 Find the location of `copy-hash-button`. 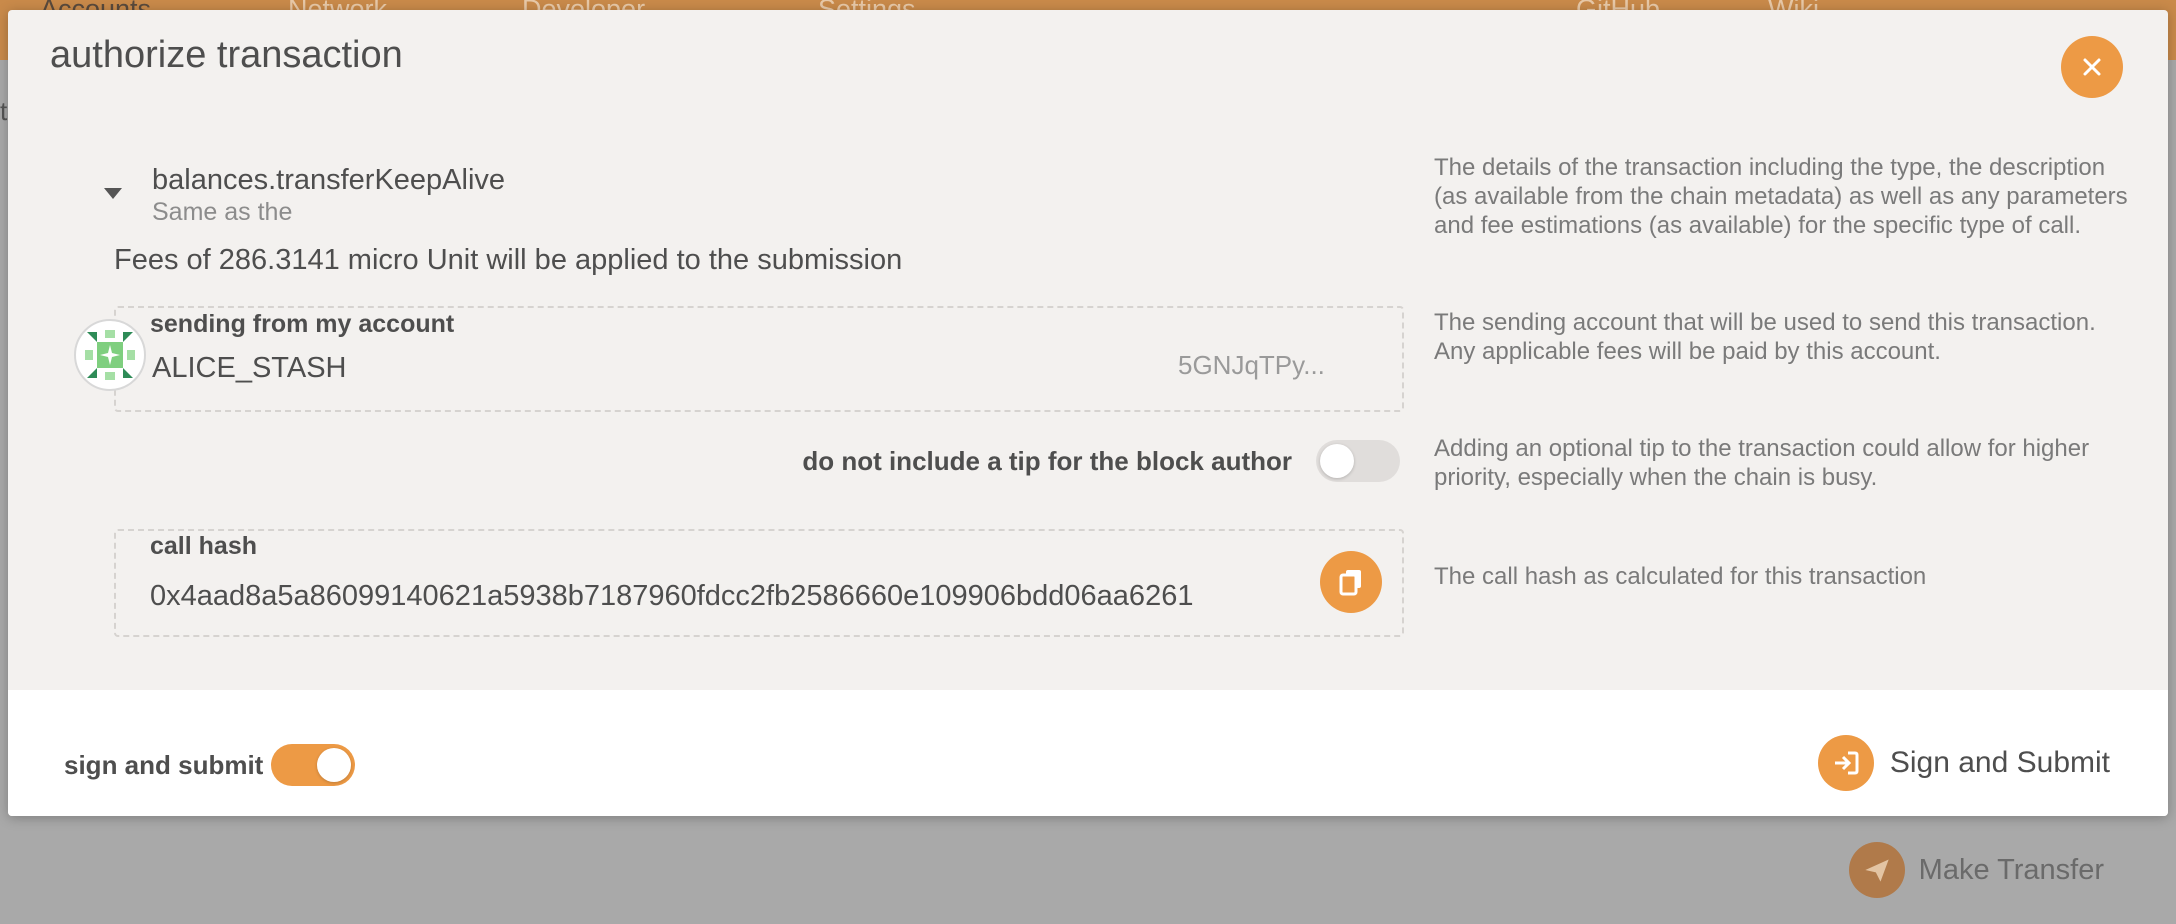

copy-hash-button is located at coordinates (1351, 582).